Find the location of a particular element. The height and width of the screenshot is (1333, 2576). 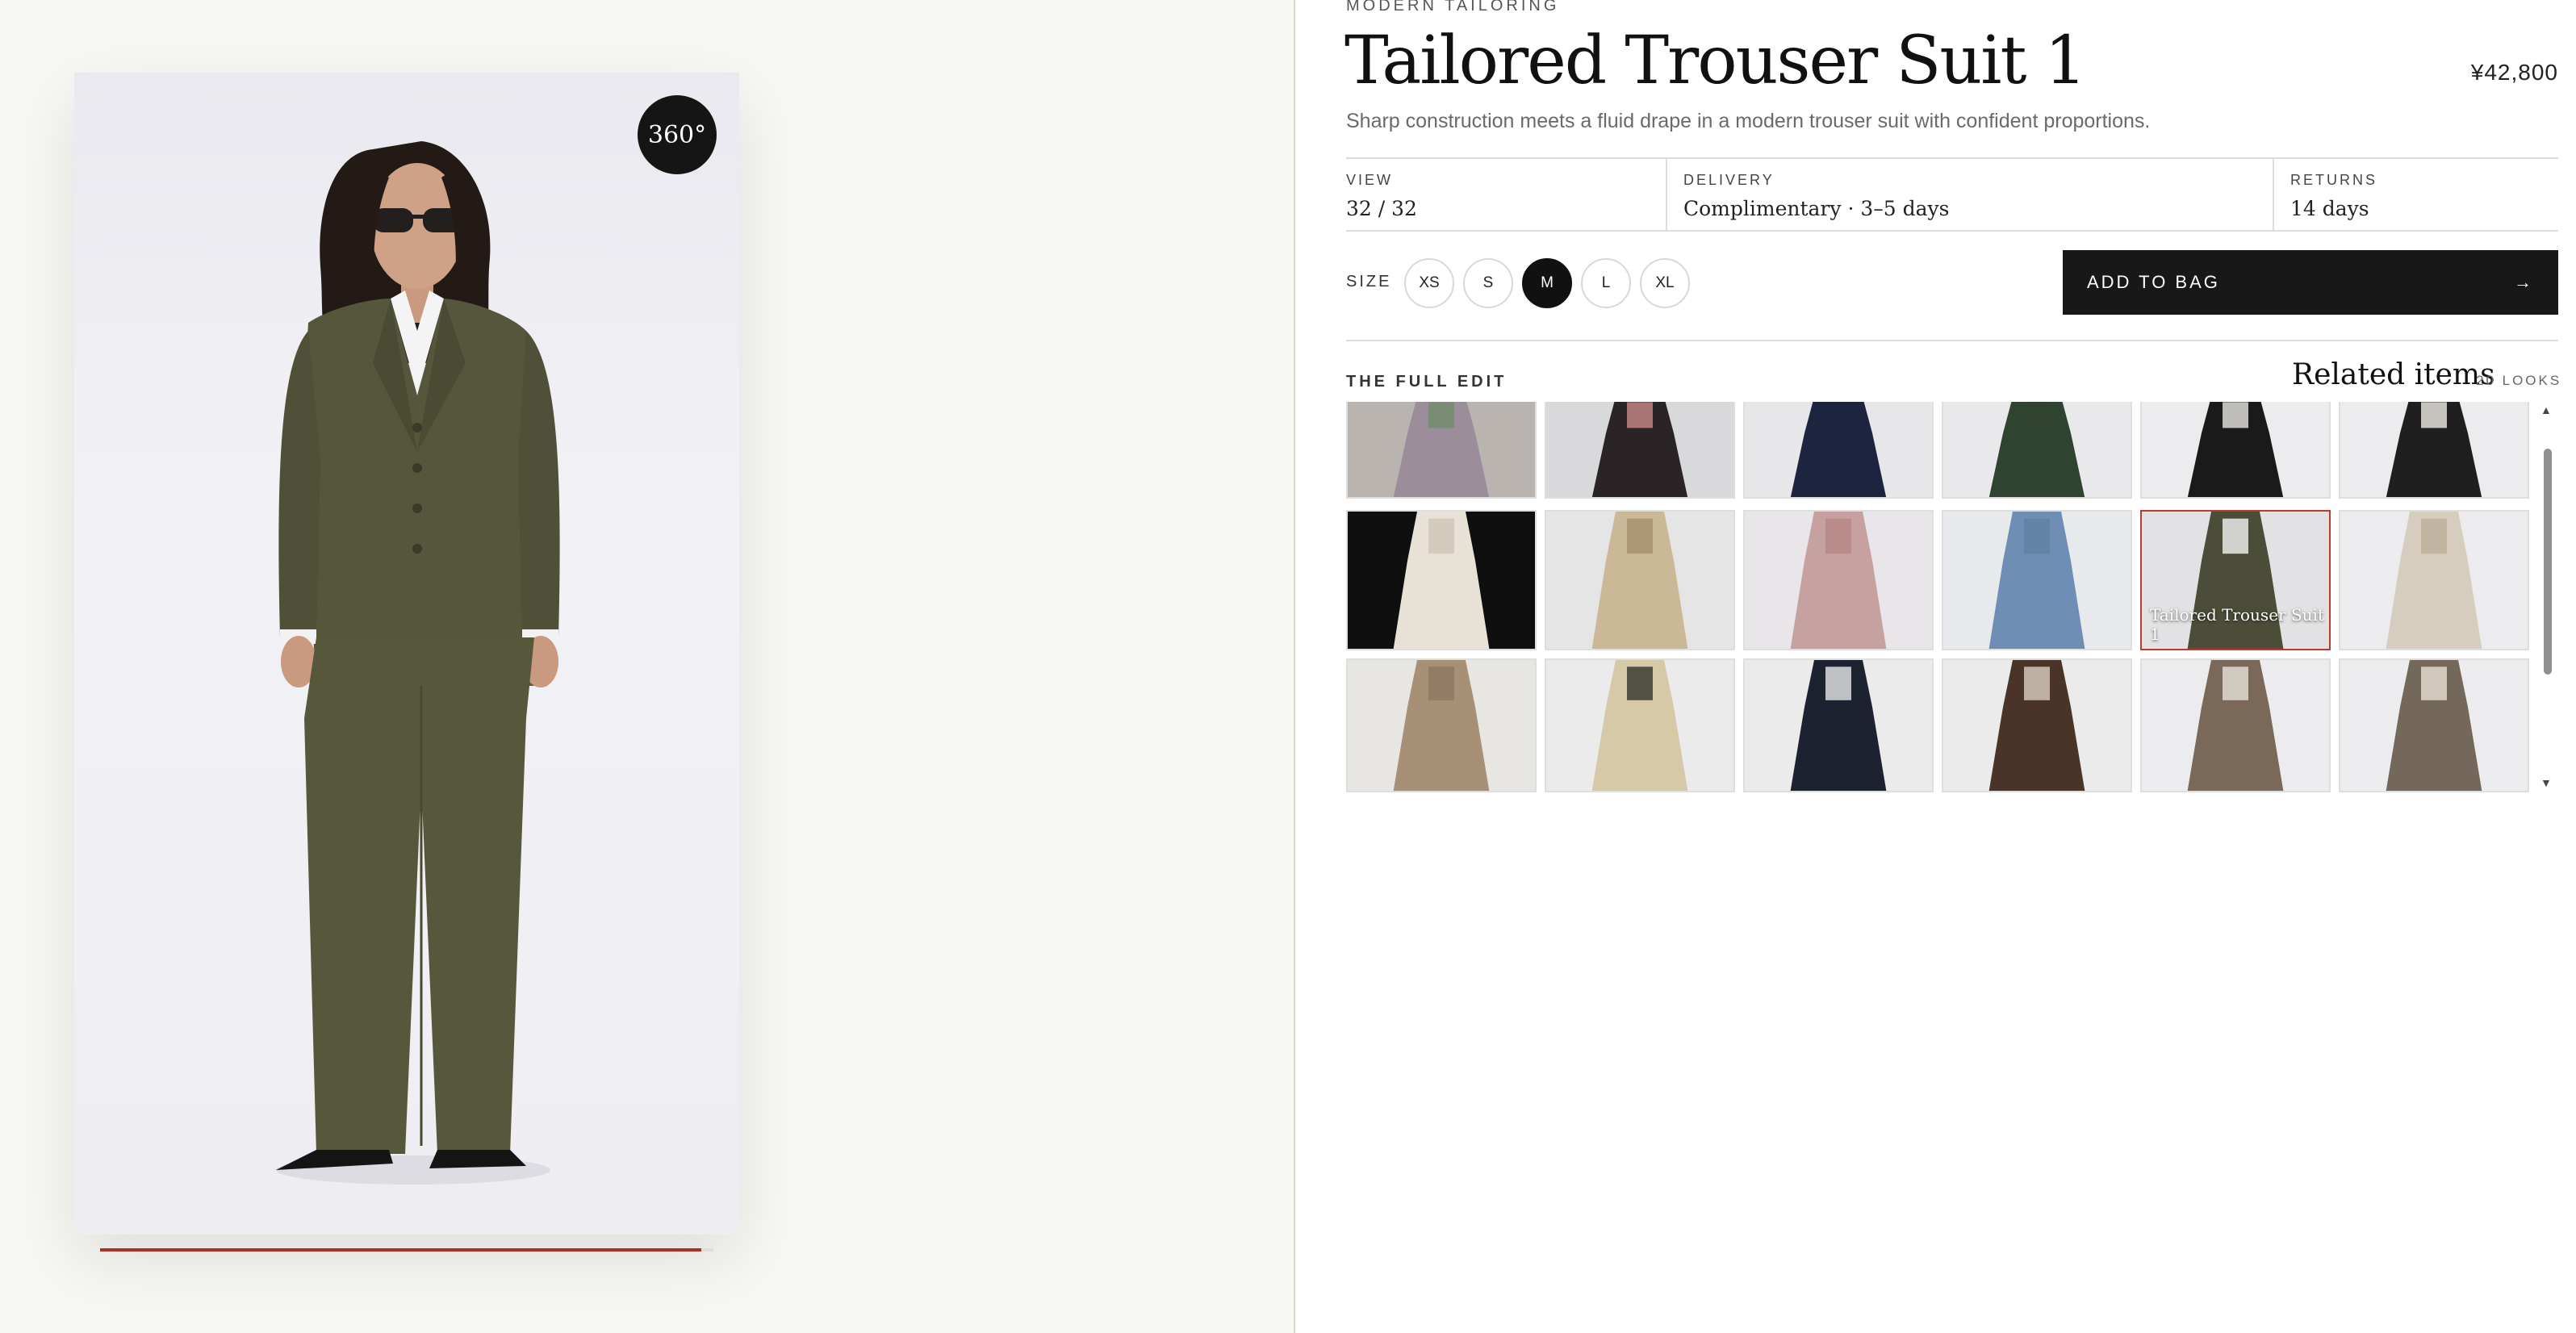

size-label: SIZE is located at coordinates (1369, 281).